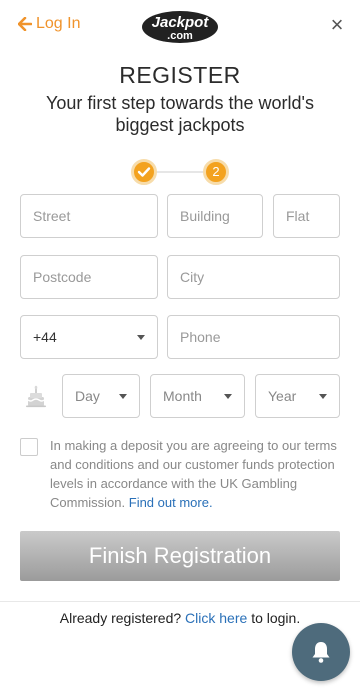 This screenshot has height=690, width=360. I want to click on phone-input, so click(253, 337).